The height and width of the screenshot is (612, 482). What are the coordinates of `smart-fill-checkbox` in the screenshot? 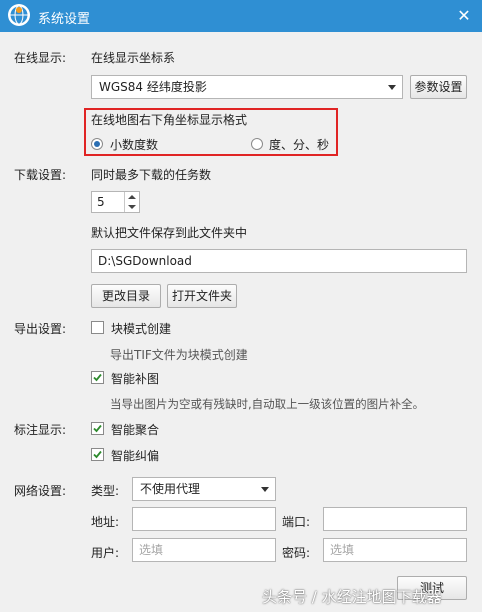 It's located at (97, 377).